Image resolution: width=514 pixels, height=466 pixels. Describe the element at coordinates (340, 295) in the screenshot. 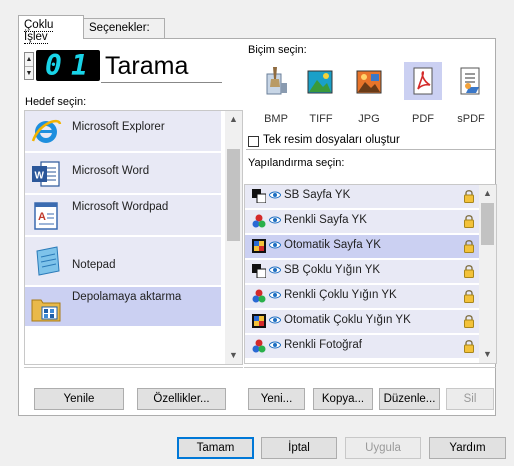

I see `list-item-label: Renkli Çoklu Yığın YK` at that location.